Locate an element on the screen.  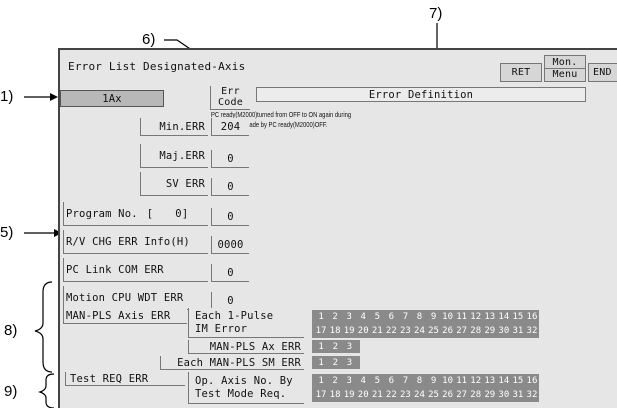
man-pls-axis-cell-32: 32 is located at coordinates (532, 331).